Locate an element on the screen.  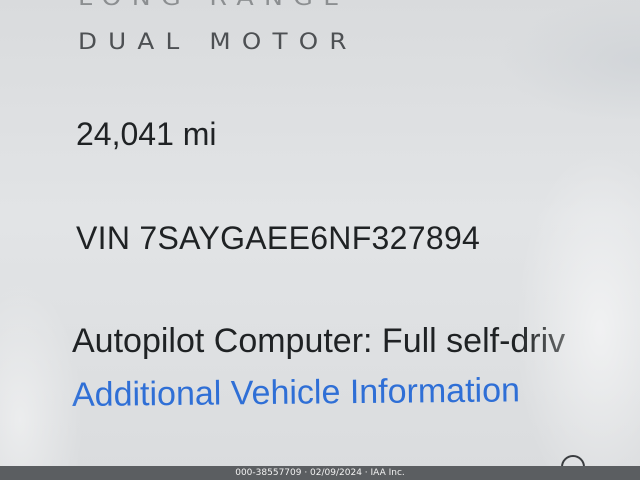
vin-number: VIN 7SAYGAEE6NF327894 is located at coordinates (278, 238).